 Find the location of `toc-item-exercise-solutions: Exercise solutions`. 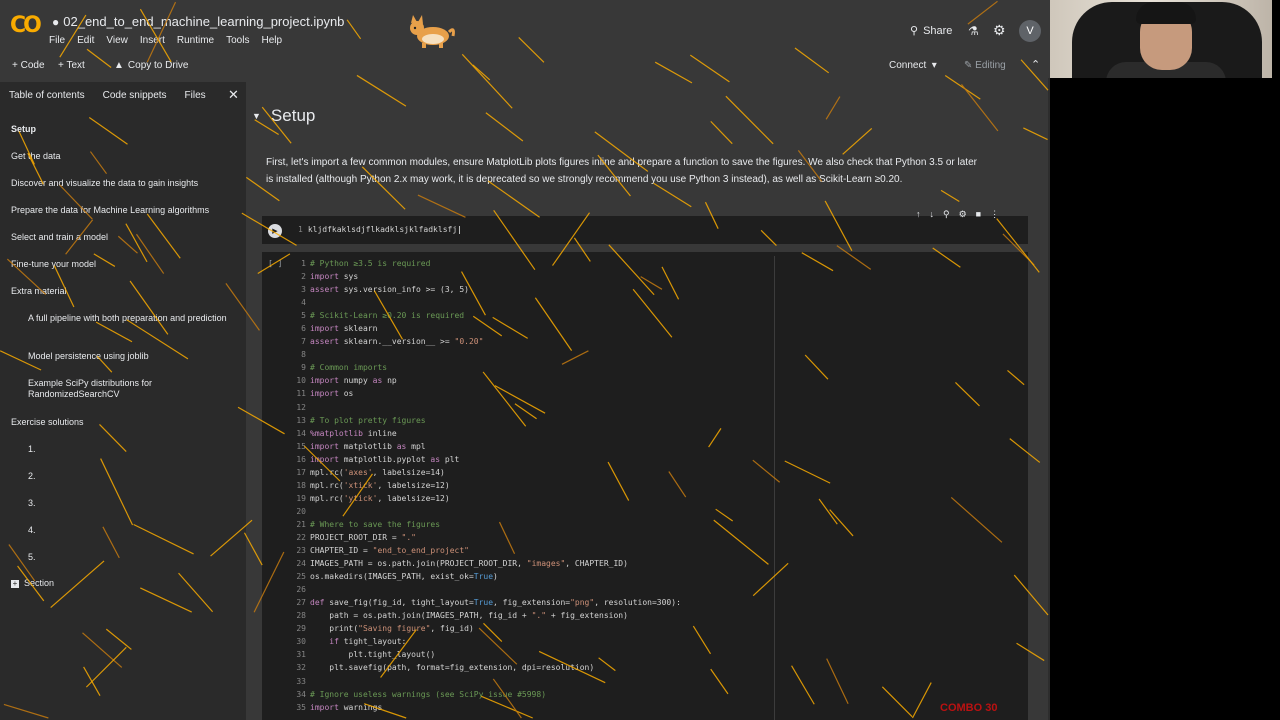

toc-item-exercise-solutions: Exercise solutions is located at coordinates (47, 422).